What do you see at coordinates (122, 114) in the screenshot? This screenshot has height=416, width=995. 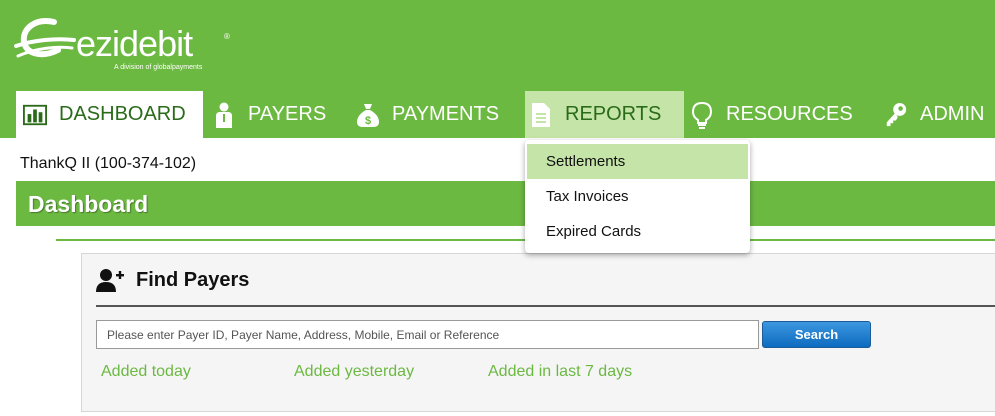 I see `nav-dashboard-label: DASHBOARD` at bounding box center [122, 114].